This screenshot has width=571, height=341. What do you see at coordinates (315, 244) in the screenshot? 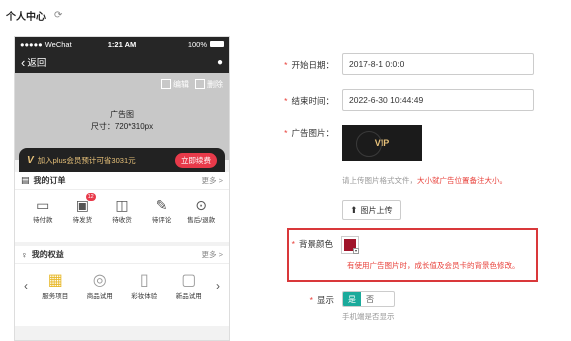
I see `bg-color-label: 背景颜色` at bounding box center [315, 244].